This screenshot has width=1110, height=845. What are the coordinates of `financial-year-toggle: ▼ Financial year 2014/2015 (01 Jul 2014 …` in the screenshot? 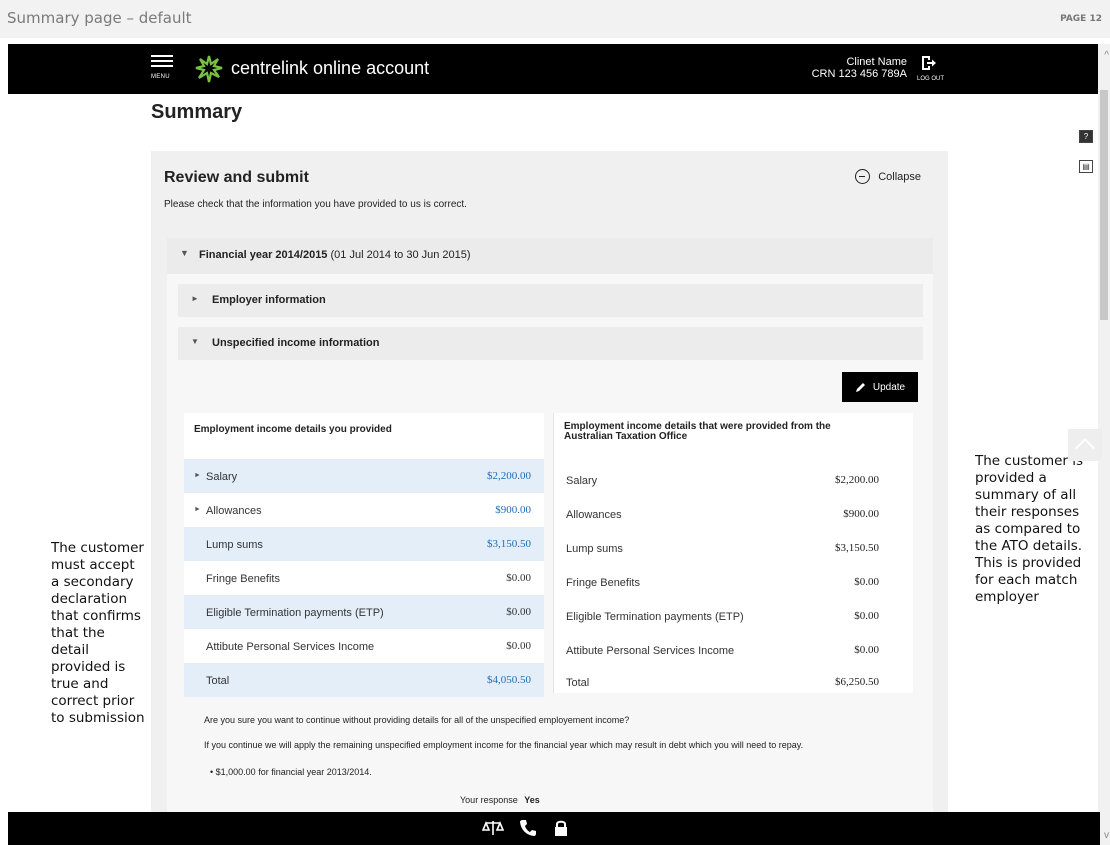 It's located at (550, 256).